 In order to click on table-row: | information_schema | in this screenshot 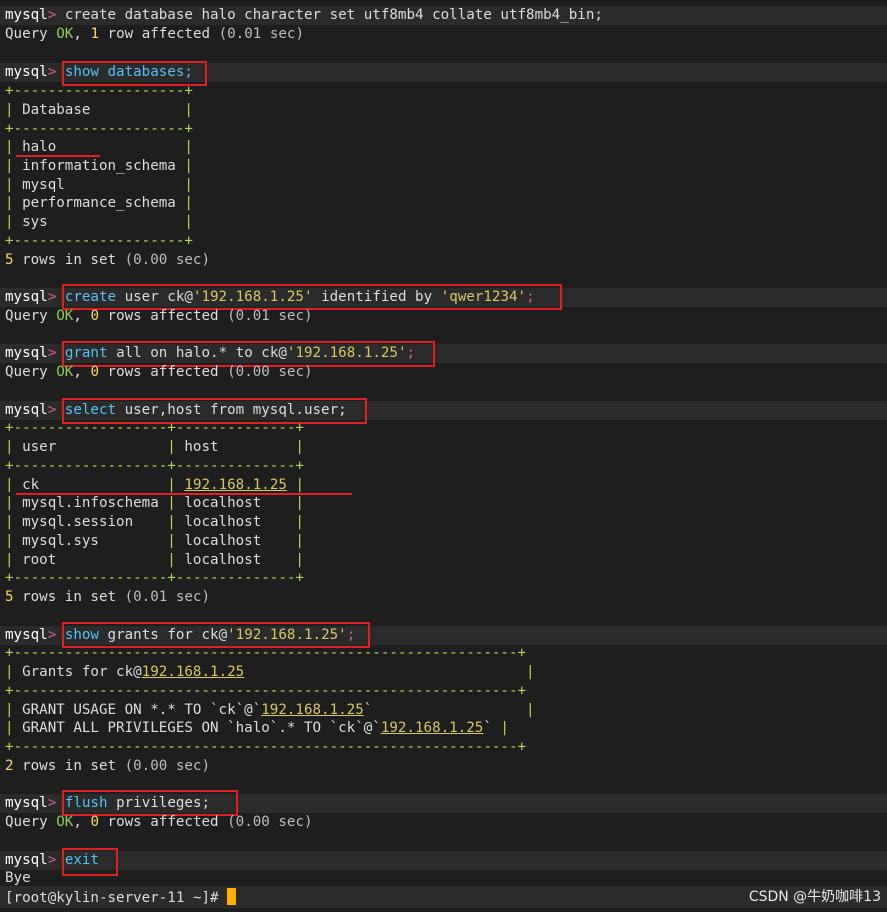, I will do `click(99, 166)`.